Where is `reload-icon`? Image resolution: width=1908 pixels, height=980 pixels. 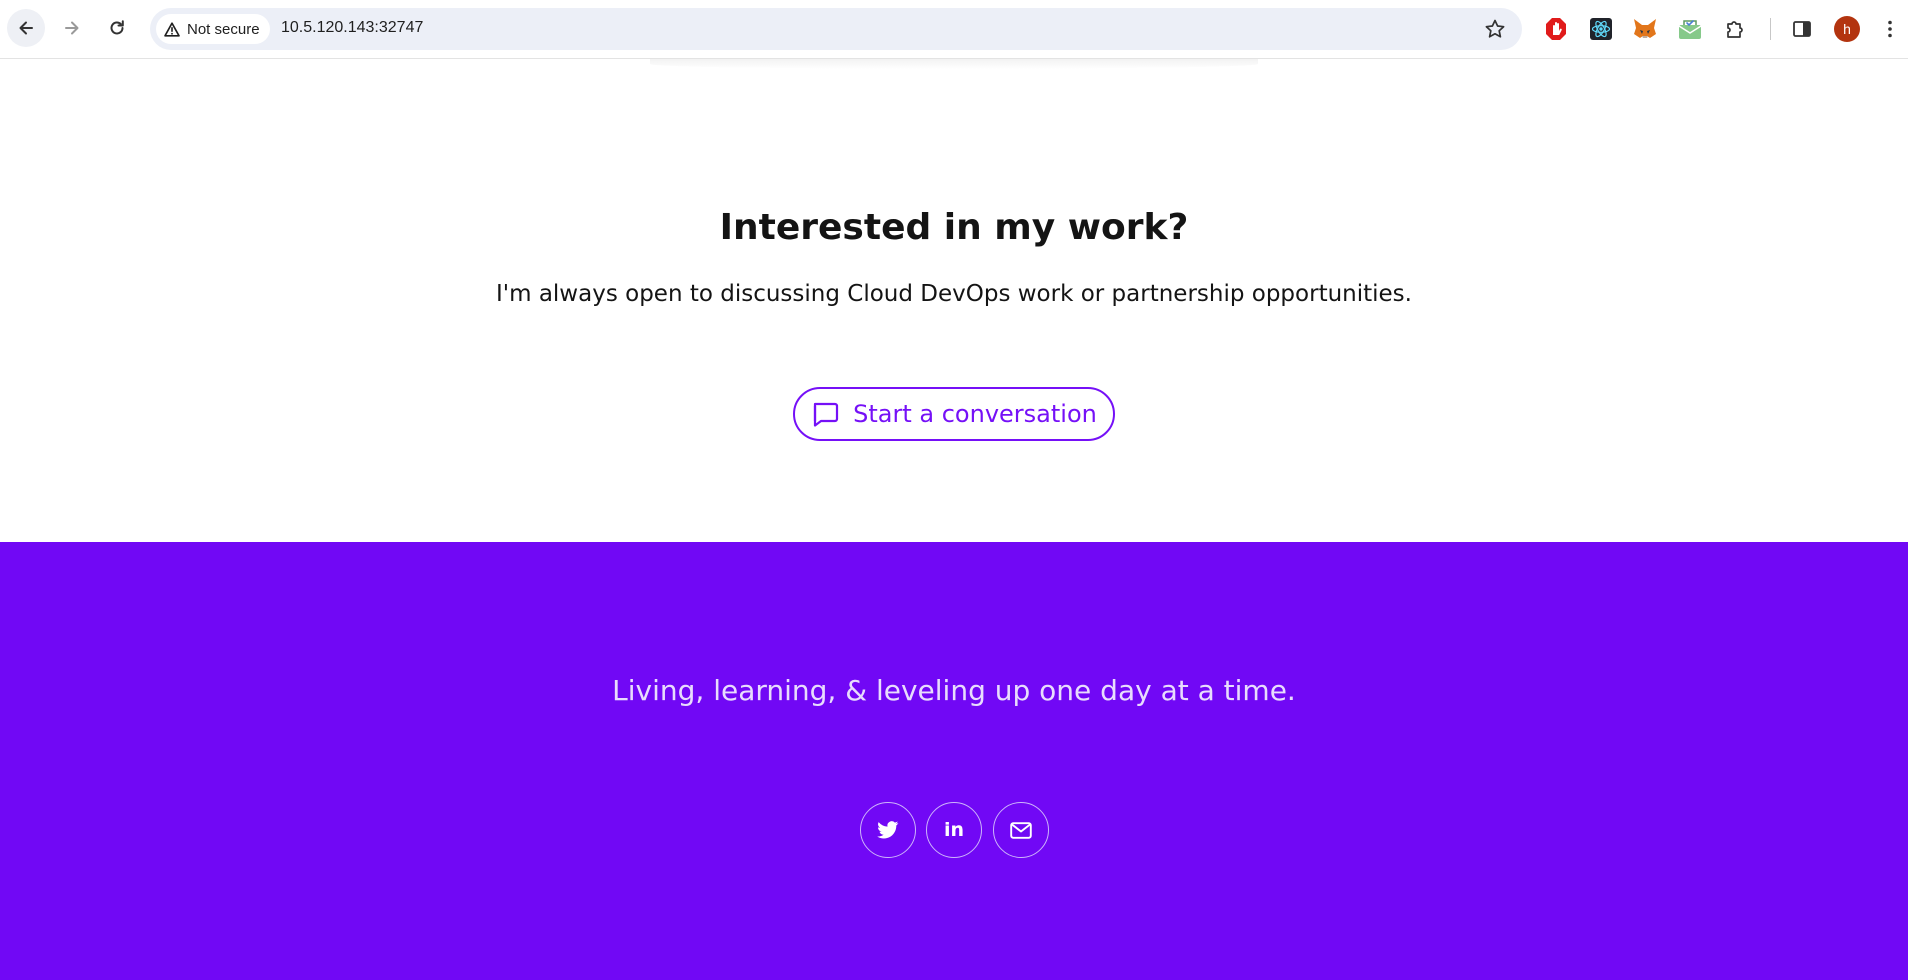 reload-icon is located at coordinates (117, 27).